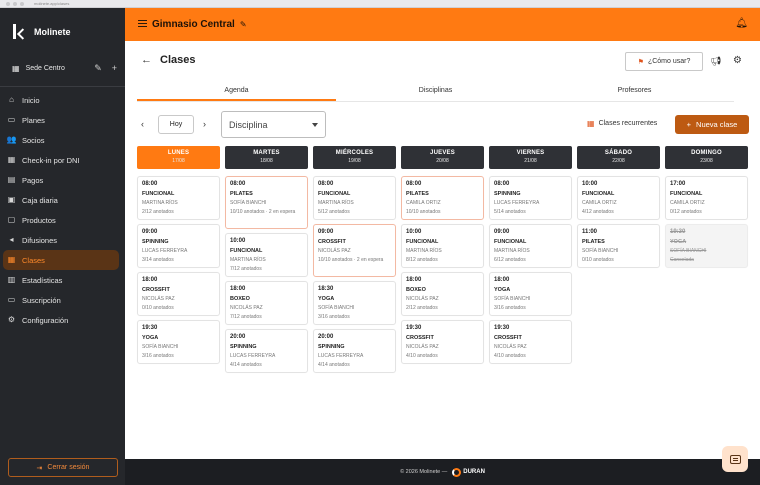 Image resolution: width=760 pixels, height=485 pixels. What do you see at coordinates (354, 157) in the screenshot?
I see `day-header: MIÉRCOLES 19/08` at bounding box center [354, 157].